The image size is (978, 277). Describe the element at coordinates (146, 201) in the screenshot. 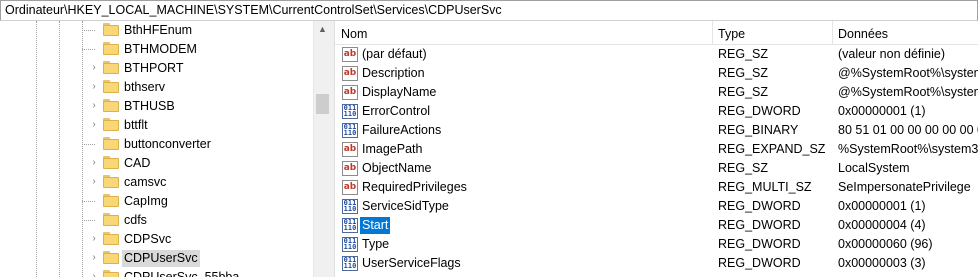

I see `tree-item-label: CapImg` at that location.